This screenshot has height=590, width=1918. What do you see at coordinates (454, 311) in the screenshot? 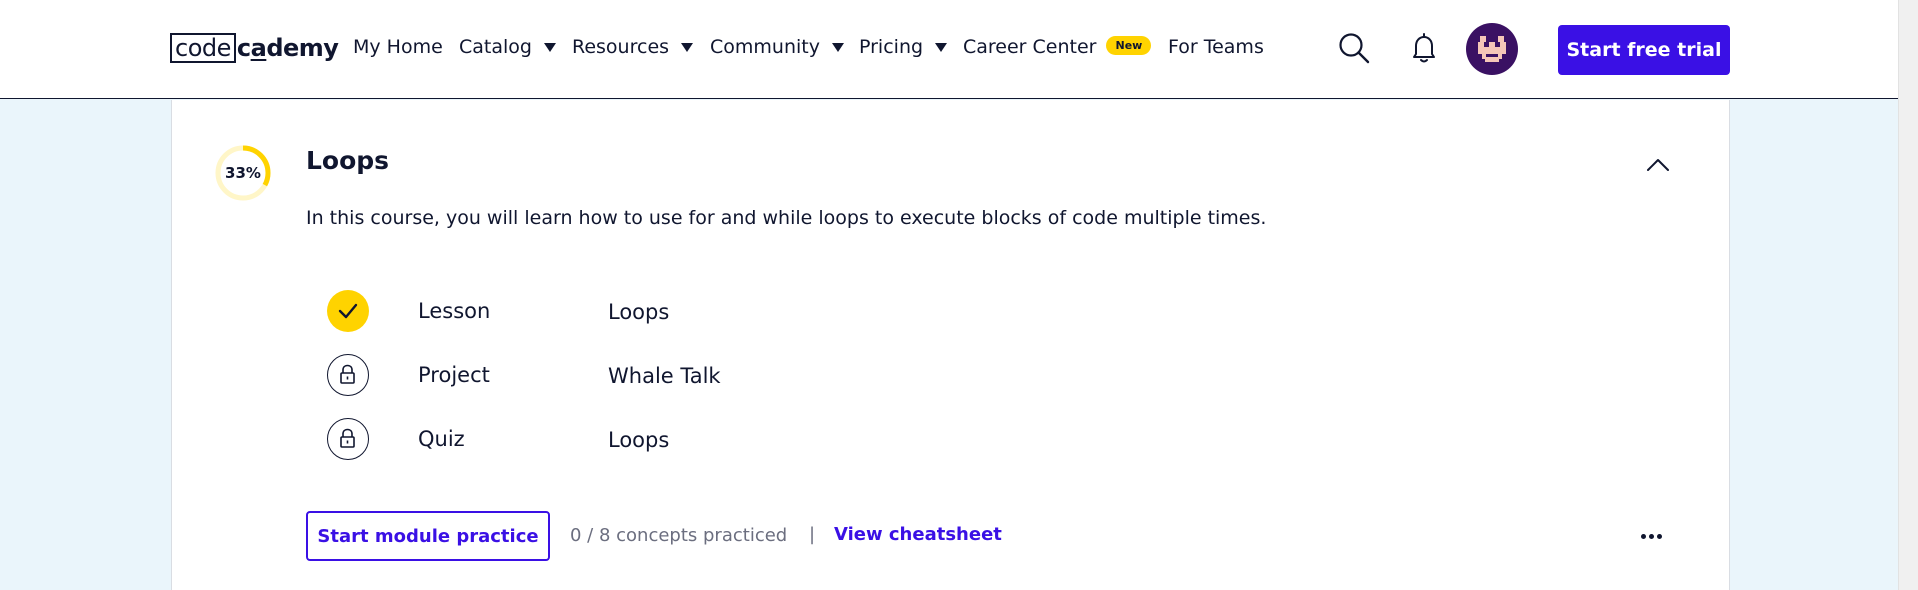
I see `item-type: Lesson` at bounding box center [454, 311].